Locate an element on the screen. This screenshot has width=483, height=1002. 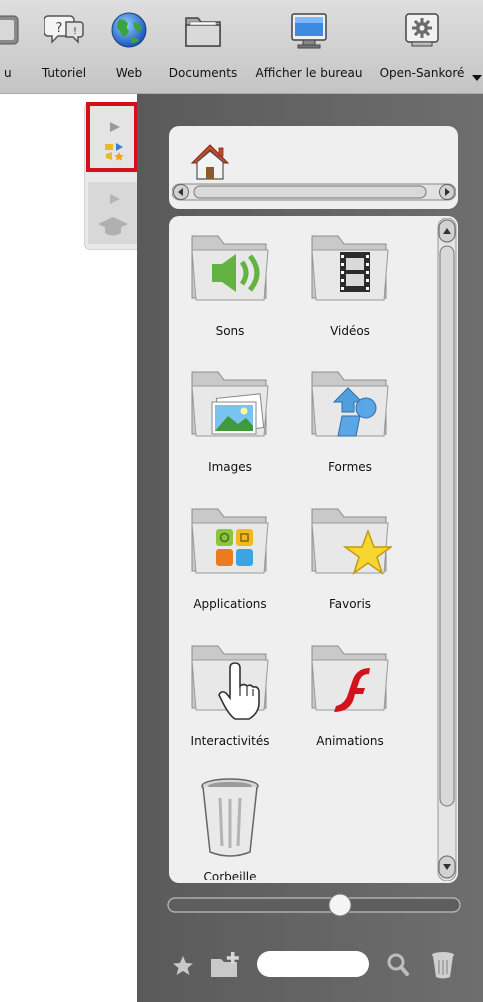
favorites-star-icon is located at coordinates (351, 541).